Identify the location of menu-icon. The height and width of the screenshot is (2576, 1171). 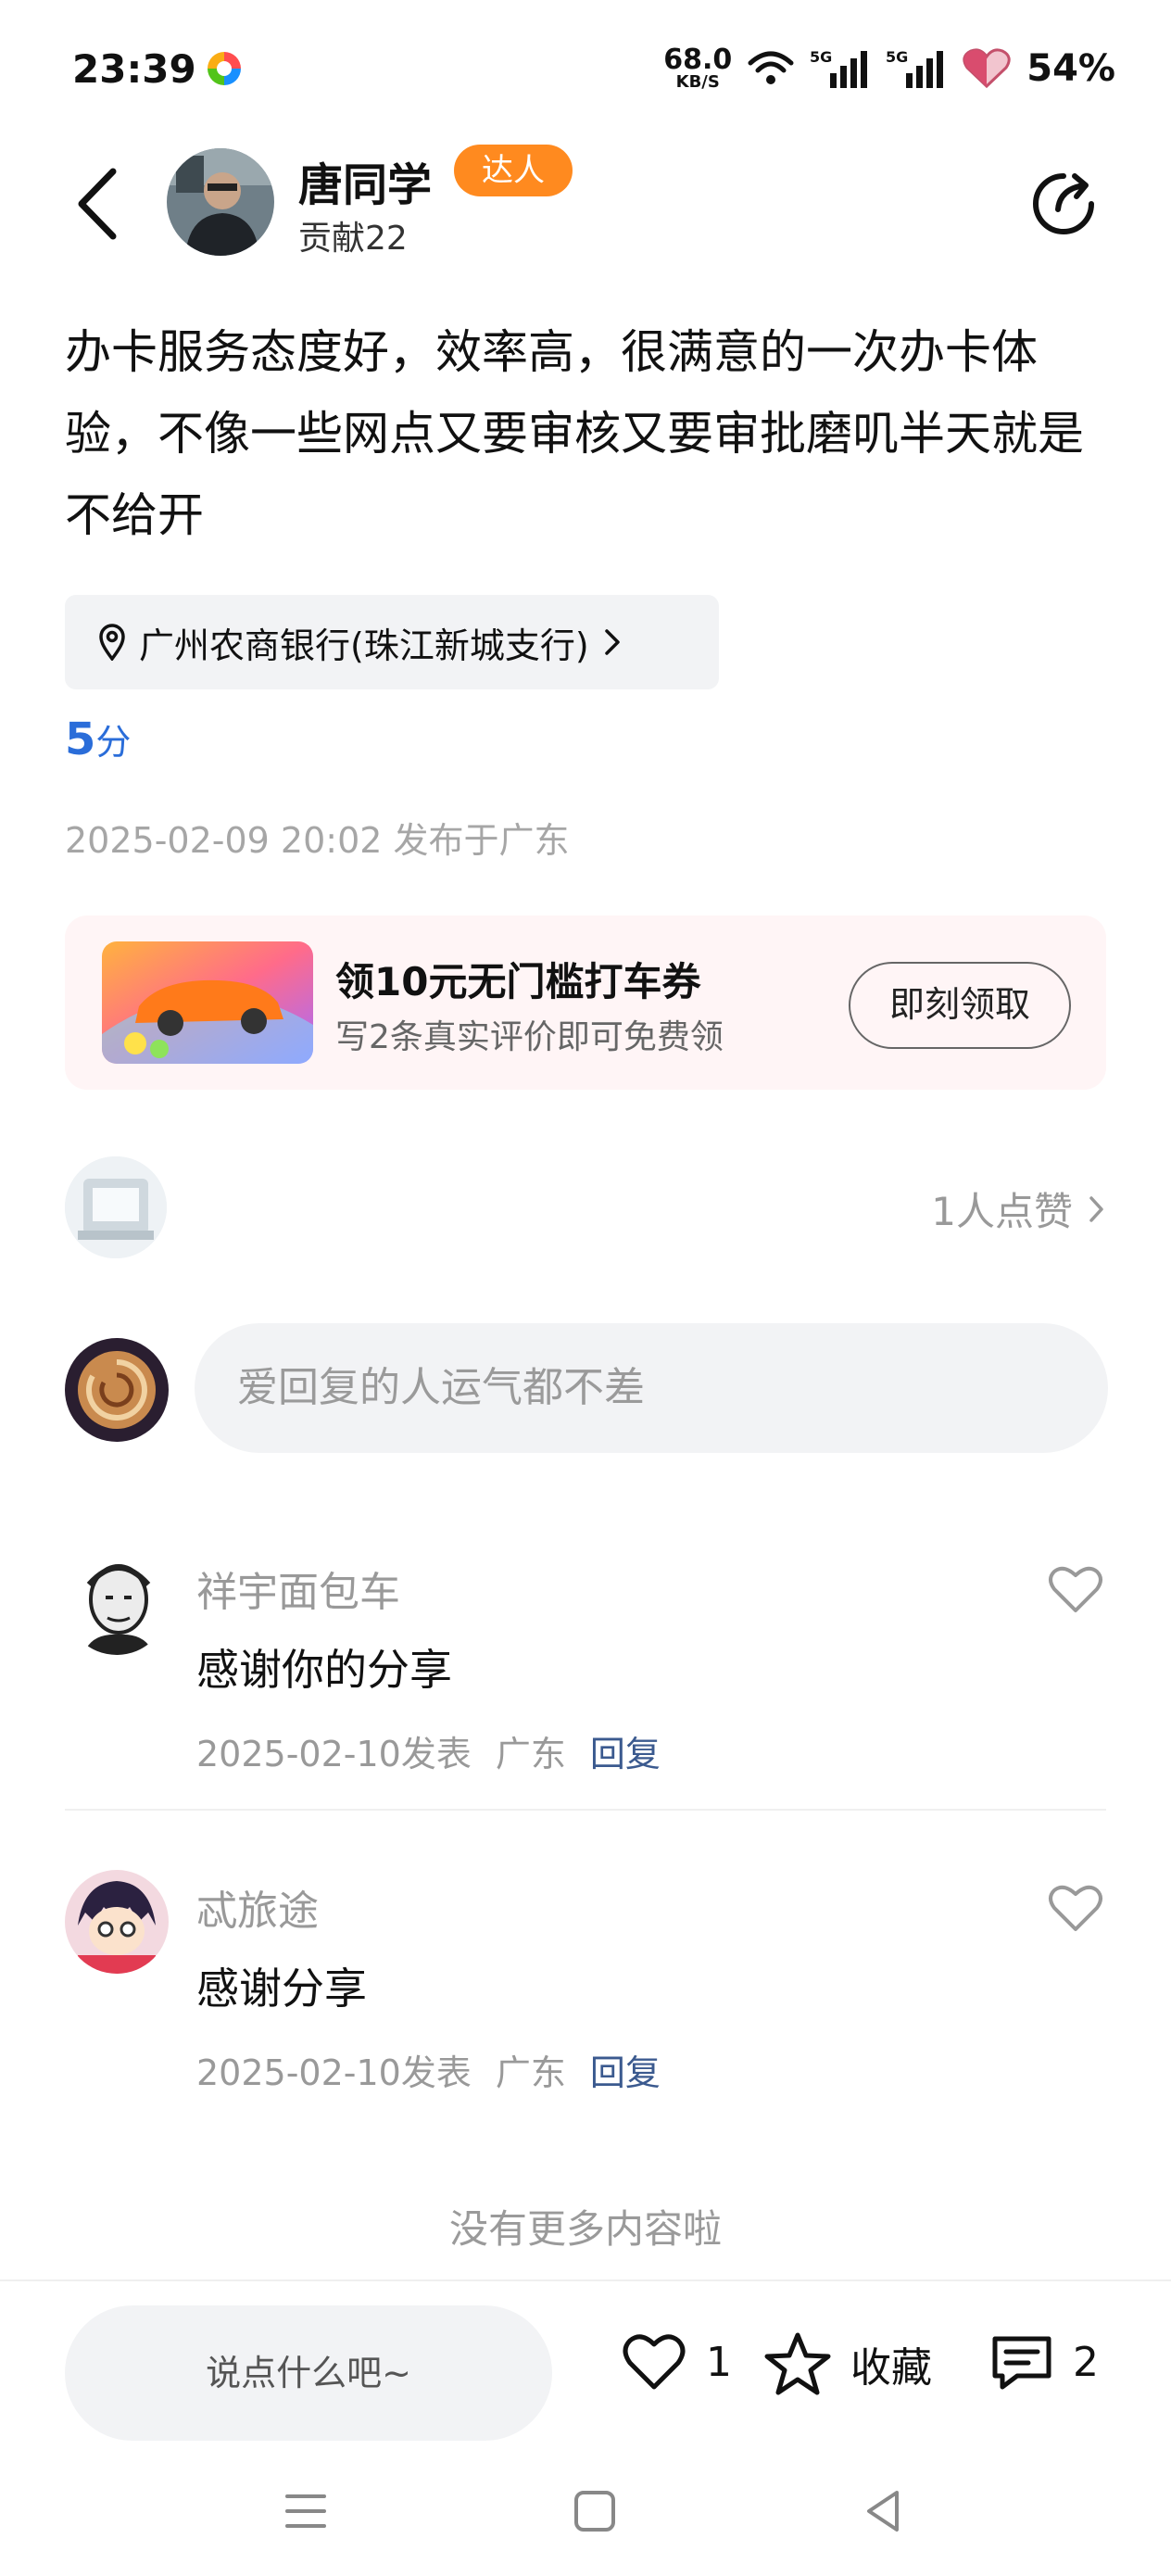
(306, 2511).